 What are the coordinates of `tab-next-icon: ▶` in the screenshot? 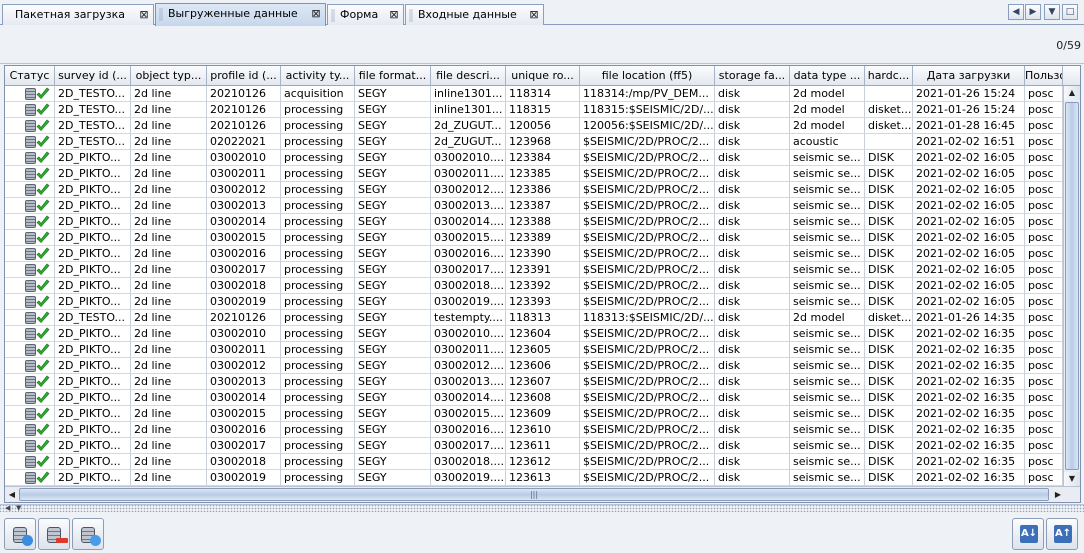 It's located at (1033, 12).